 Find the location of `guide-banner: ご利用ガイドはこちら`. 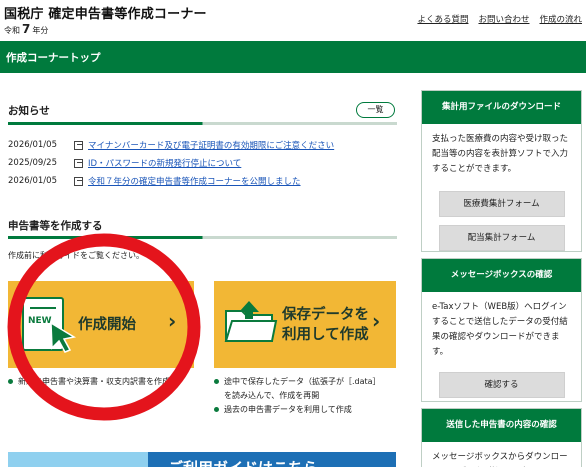

guide-banner: ご利用ガイドはこちら is located at coordinates (202, 459).